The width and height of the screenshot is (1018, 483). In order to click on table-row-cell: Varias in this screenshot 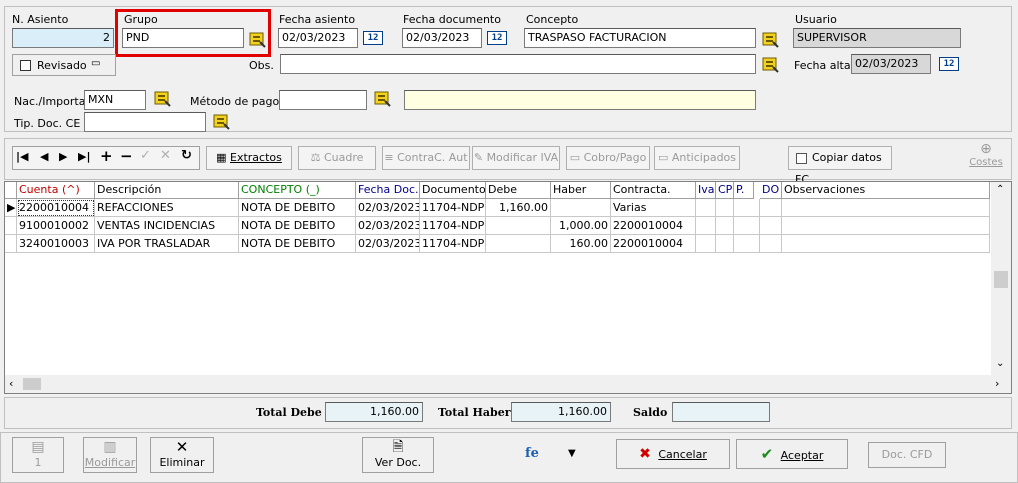, I will do `click(653, 208)`.